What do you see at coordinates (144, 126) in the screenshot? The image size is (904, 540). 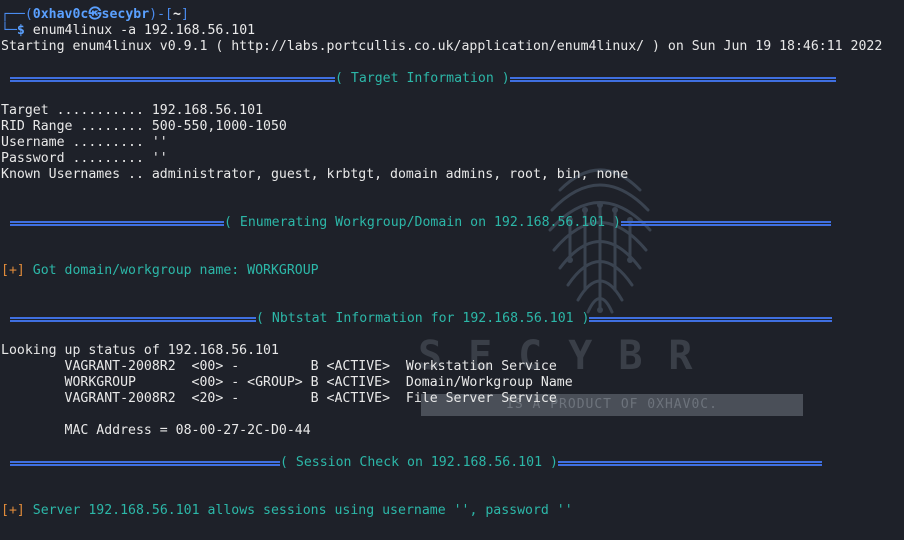 I see `target-info-line: RID Range ........ 500-550,1000-1050` at bounding box center [144, 126].